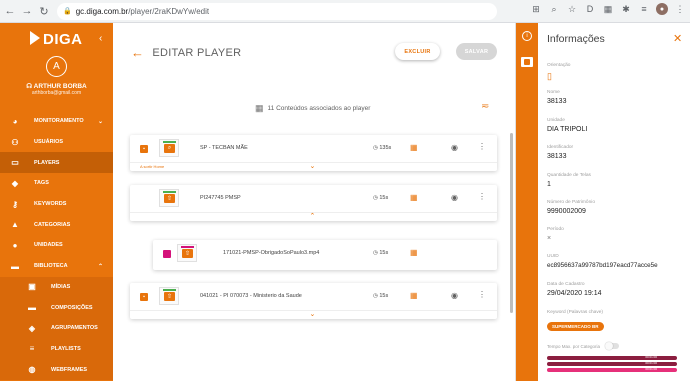  I want to click on tempo-max-toggle, so click(612, 346).